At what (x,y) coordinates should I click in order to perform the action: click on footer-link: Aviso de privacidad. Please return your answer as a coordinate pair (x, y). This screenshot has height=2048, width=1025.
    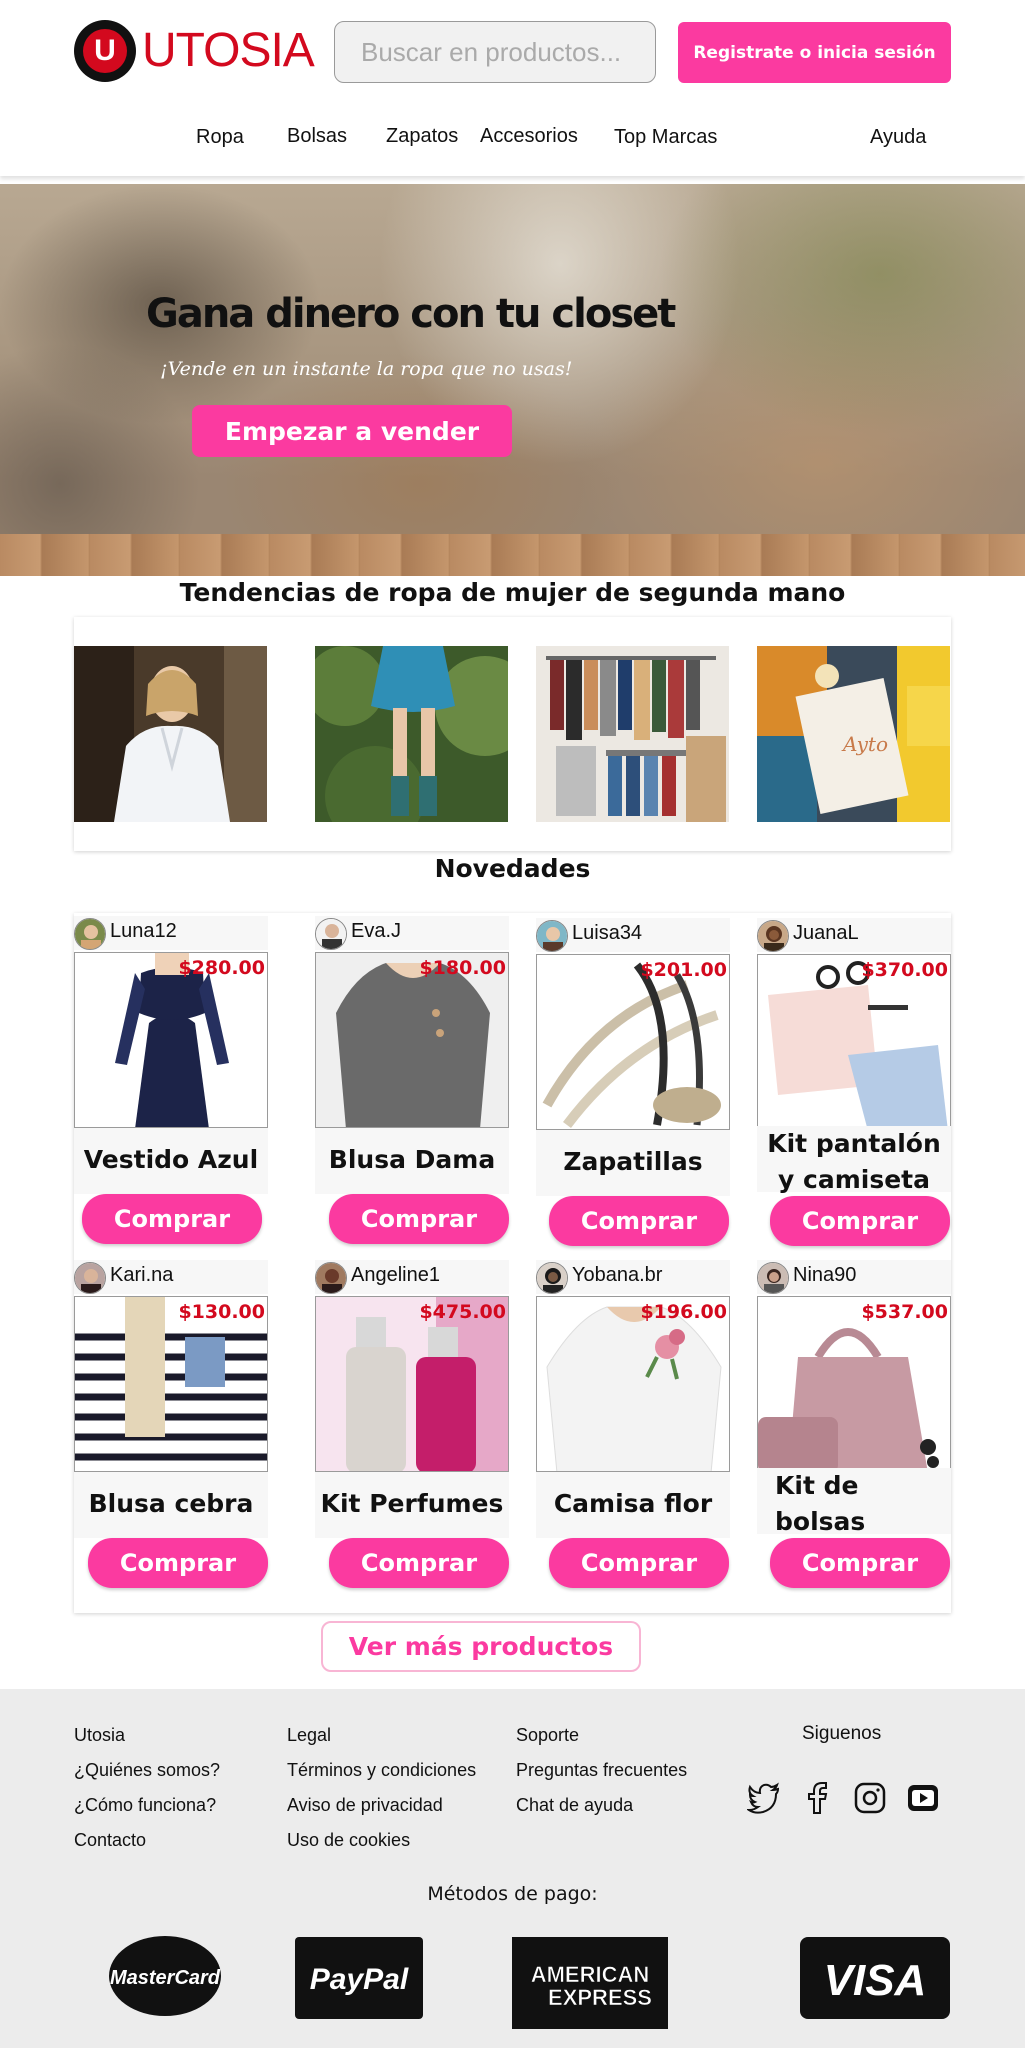
    Looking at the image, I should click on (365, 1805).